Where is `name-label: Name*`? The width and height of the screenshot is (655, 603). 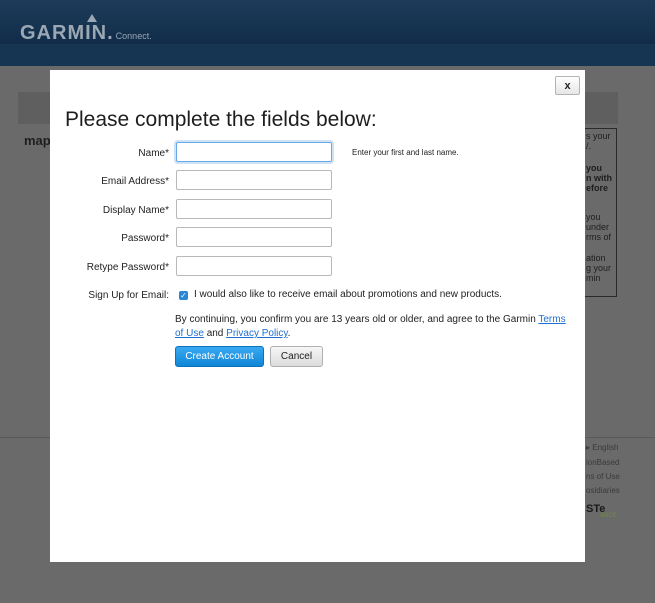 name-label: Name* is located at coordinates (153, 153).